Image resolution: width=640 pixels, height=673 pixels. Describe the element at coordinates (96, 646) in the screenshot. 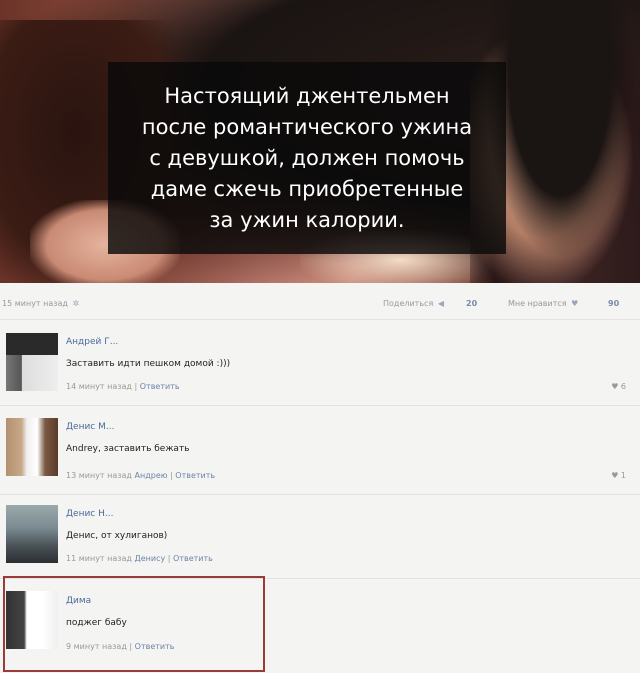

I see `comment-time: 9 минут назад` at that location.